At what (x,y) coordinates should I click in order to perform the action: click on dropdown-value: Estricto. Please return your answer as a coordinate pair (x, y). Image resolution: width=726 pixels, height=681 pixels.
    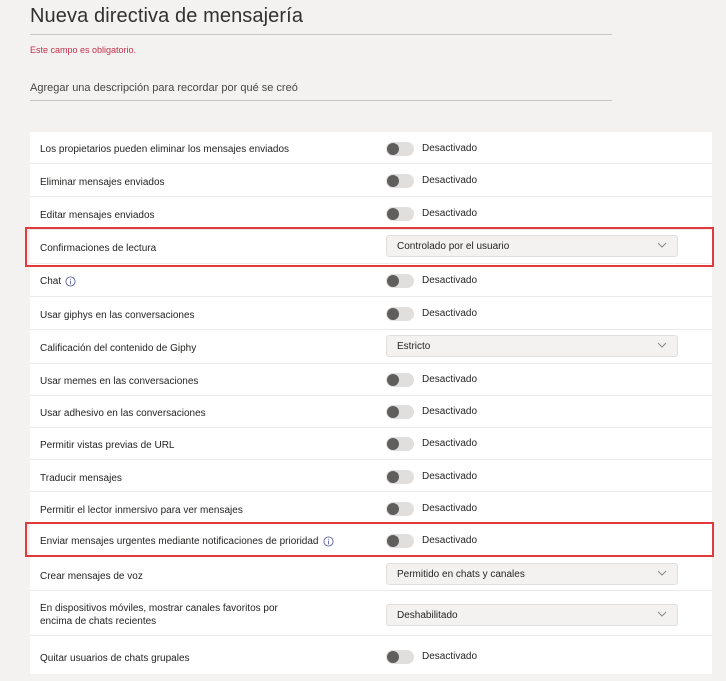
    Looking at the image, I should click on (414, 346).